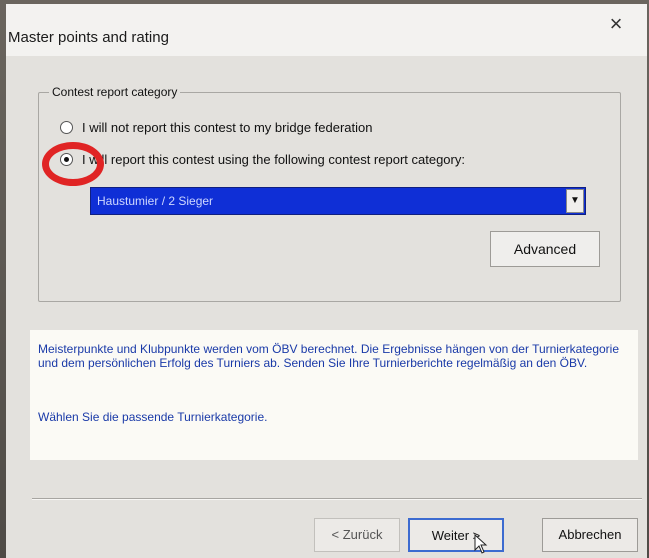 This screenshot has width=649, height=558. I want to click on category-select-value: Haustumier / 2 Sieger, so click(155, 201).